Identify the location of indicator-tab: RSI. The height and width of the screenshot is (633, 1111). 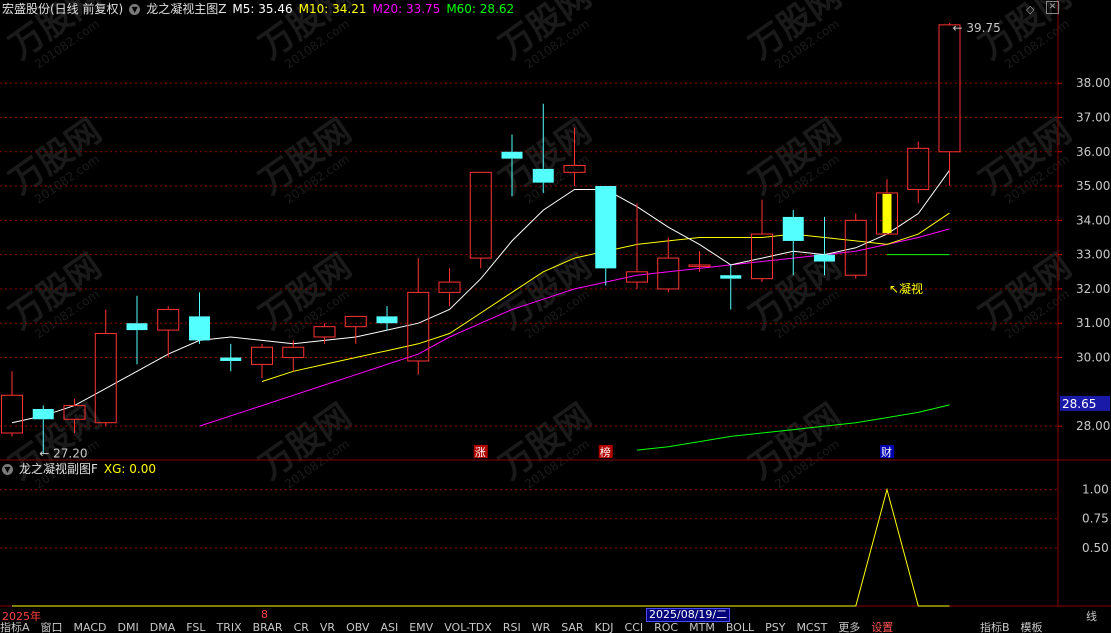
(512, 627).